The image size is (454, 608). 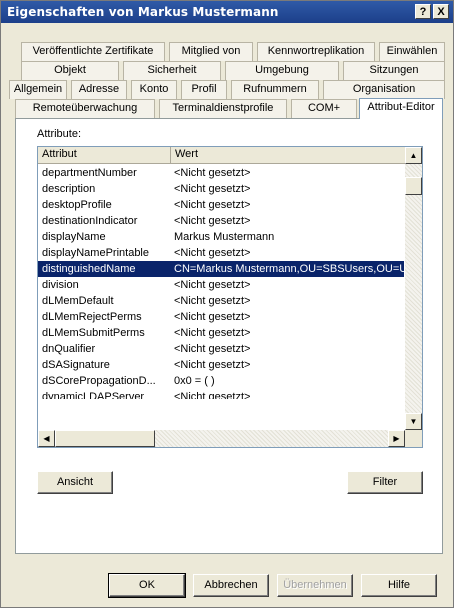 I want to click on attribute-name: distinguishedName, so click(x=89, y=269).